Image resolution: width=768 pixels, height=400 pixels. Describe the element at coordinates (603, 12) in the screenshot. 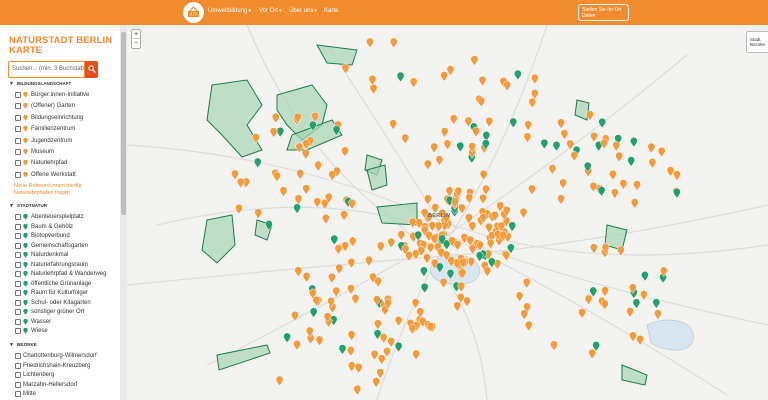

I see `submit-location-button: Stellen Sie Ihr Ort Daten` at that location.